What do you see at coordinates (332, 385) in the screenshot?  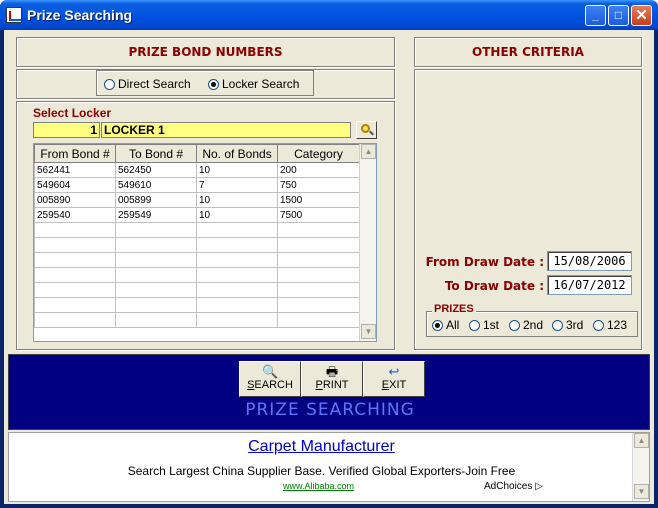 I see `print-button-label: PRINT` at bounding box center [332, 385].